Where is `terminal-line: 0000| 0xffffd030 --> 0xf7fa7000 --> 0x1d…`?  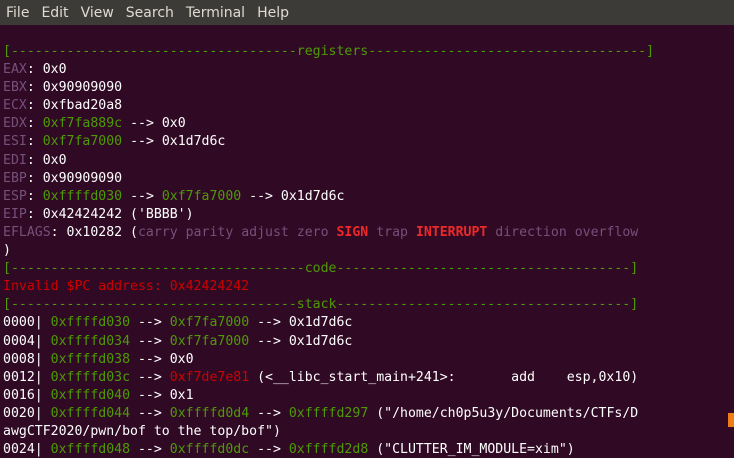 terminal-line: 0000| 0xffffd030 --> 0xf7fa7000 --> 0x1d… is located at coordinates (368, 323).